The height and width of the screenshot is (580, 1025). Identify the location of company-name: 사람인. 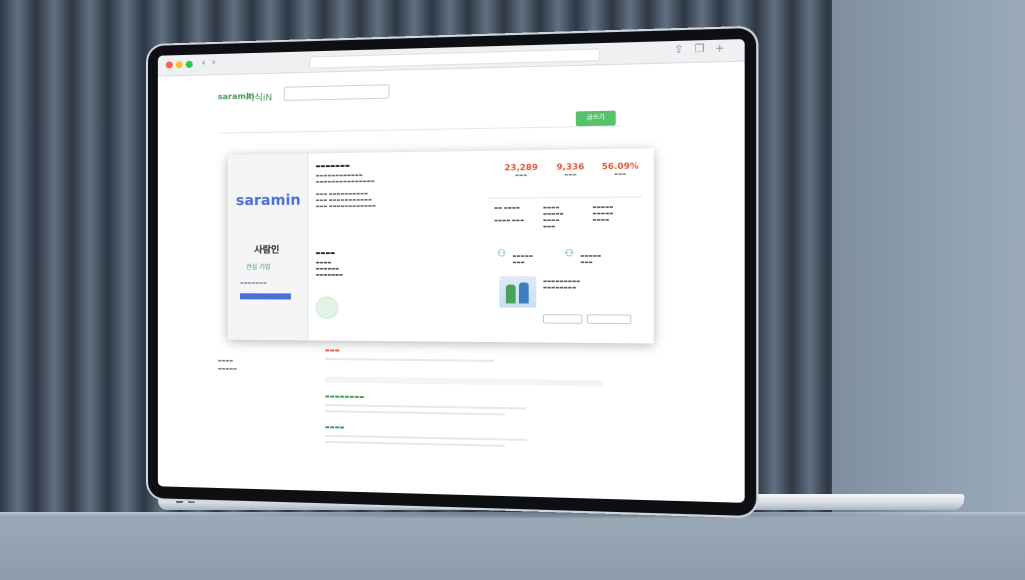
(267, 250).